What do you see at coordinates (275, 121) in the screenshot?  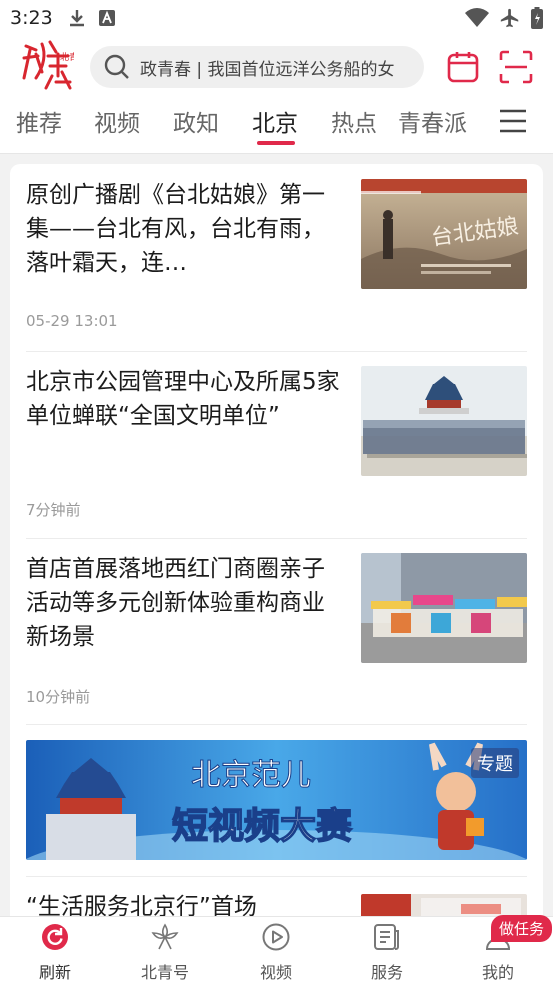 I see `tab-beijing: 北京` at bounding box center [275, 121].